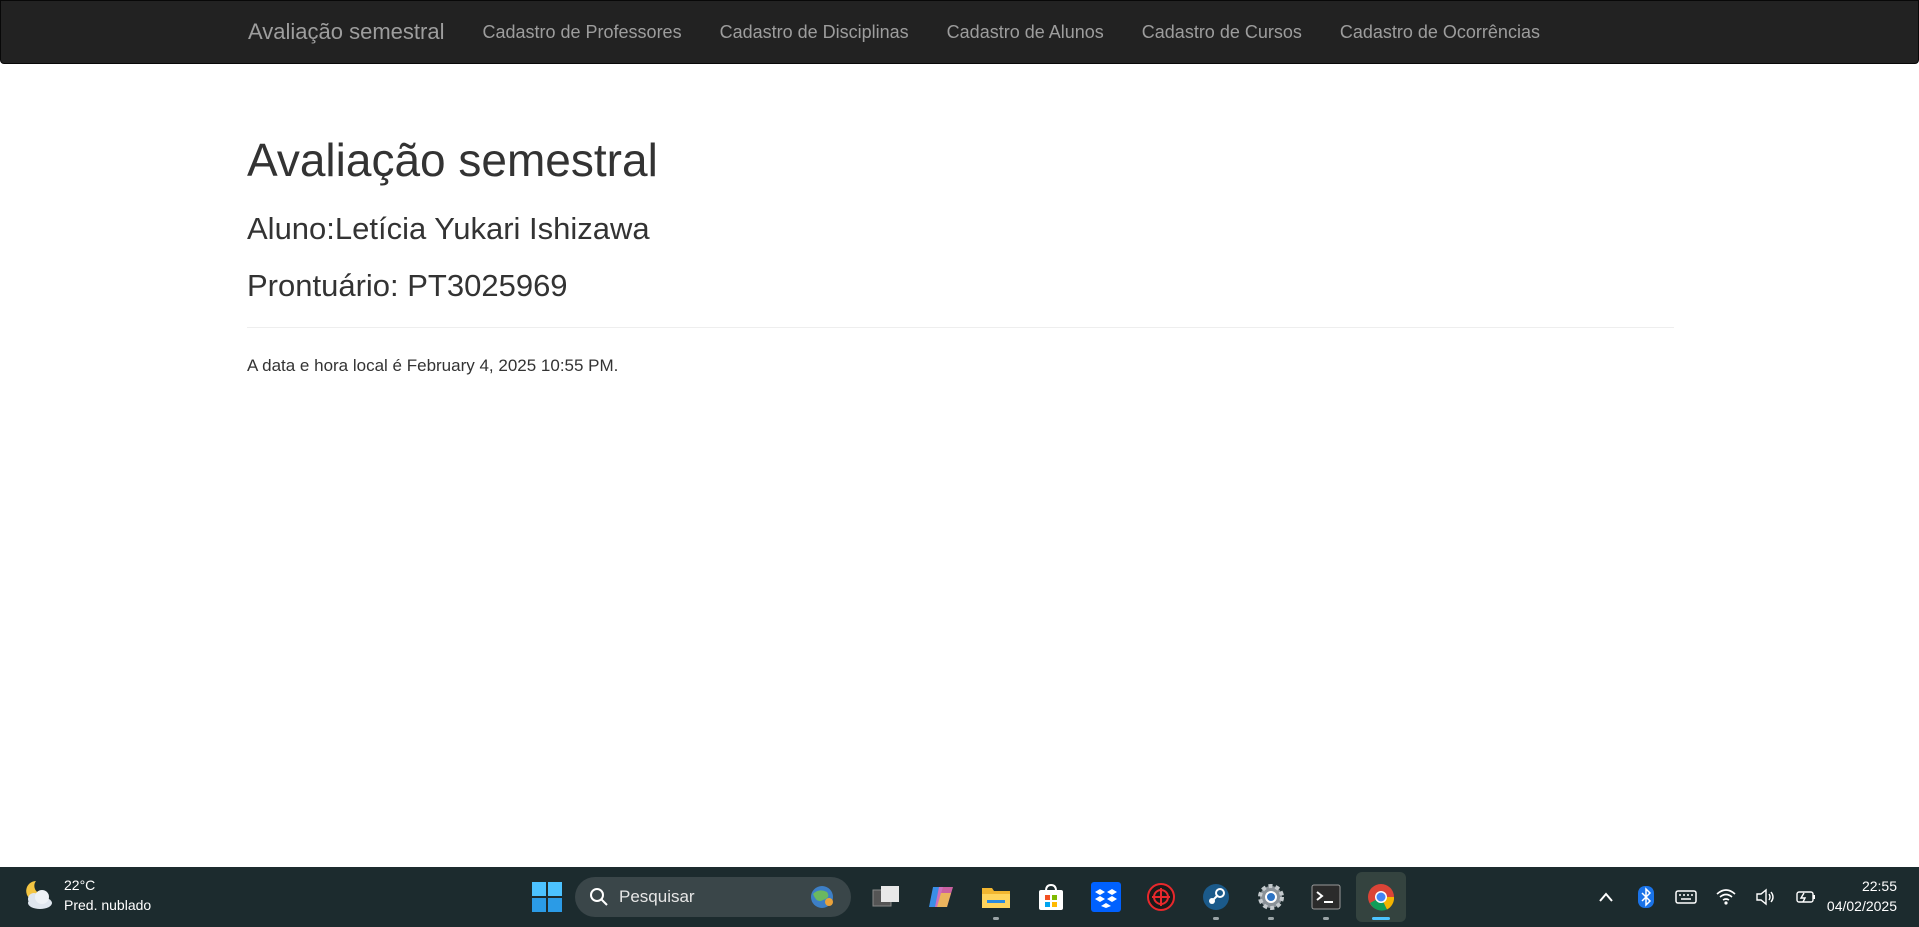 The height and width of the screenshot is (927, 1919). Describe the element at coordinates (346, 32) in the screenshot. I see `navbar-brand: Avaliação semestral` at that location.